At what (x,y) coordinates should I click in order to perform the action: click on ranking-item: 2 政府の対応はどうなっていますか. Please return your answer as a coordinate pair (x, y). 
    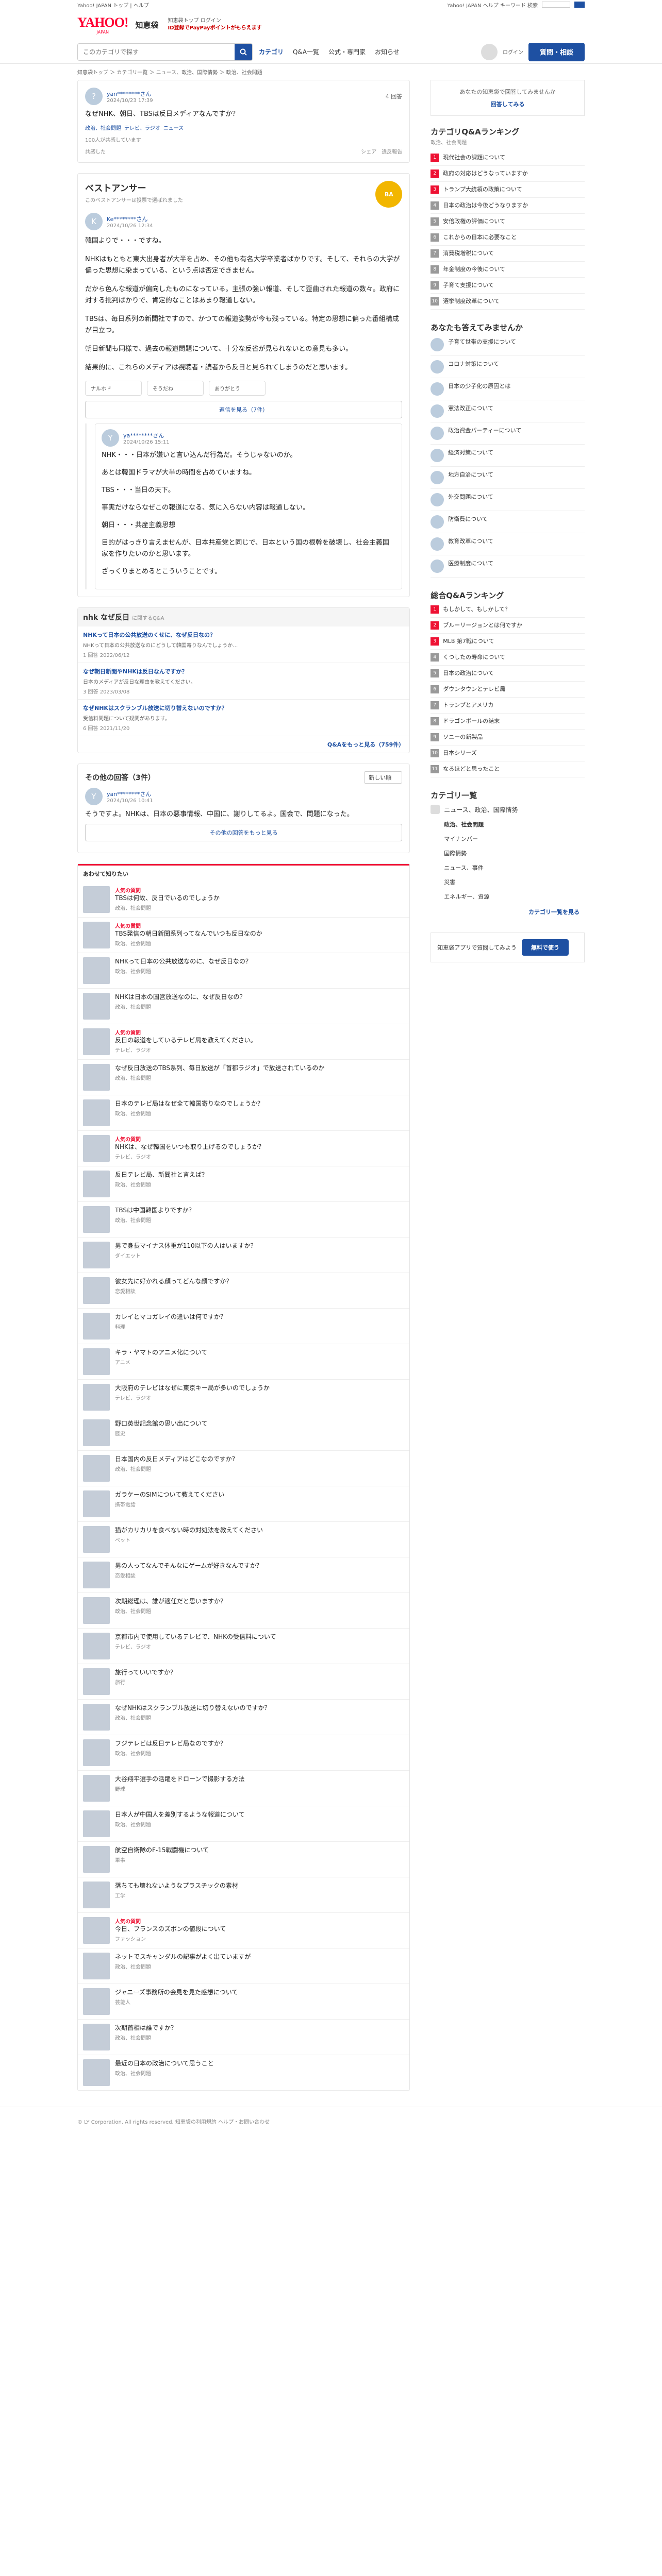
    Looking at the image, I should click on (508, 174).